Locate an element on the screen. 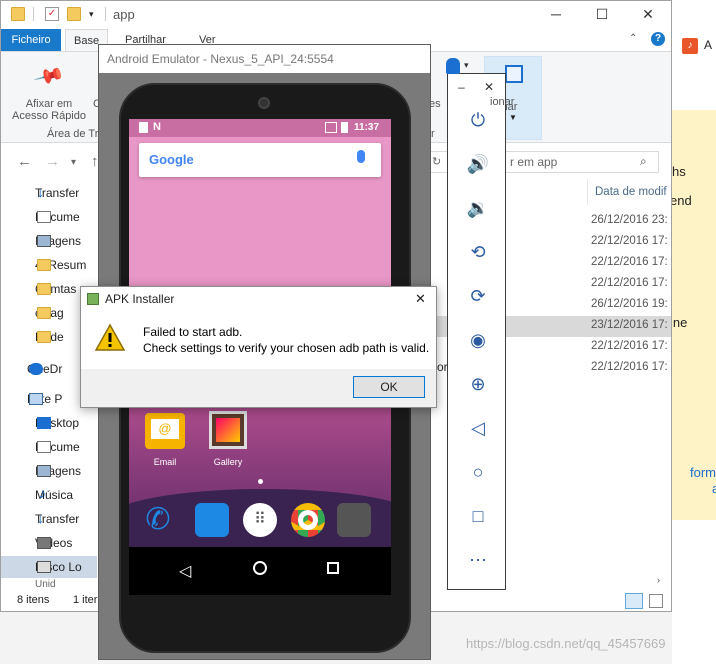 The width and height of the screenshot is (716, 664). app-label-email: Email is located at coordinates (165, 462).